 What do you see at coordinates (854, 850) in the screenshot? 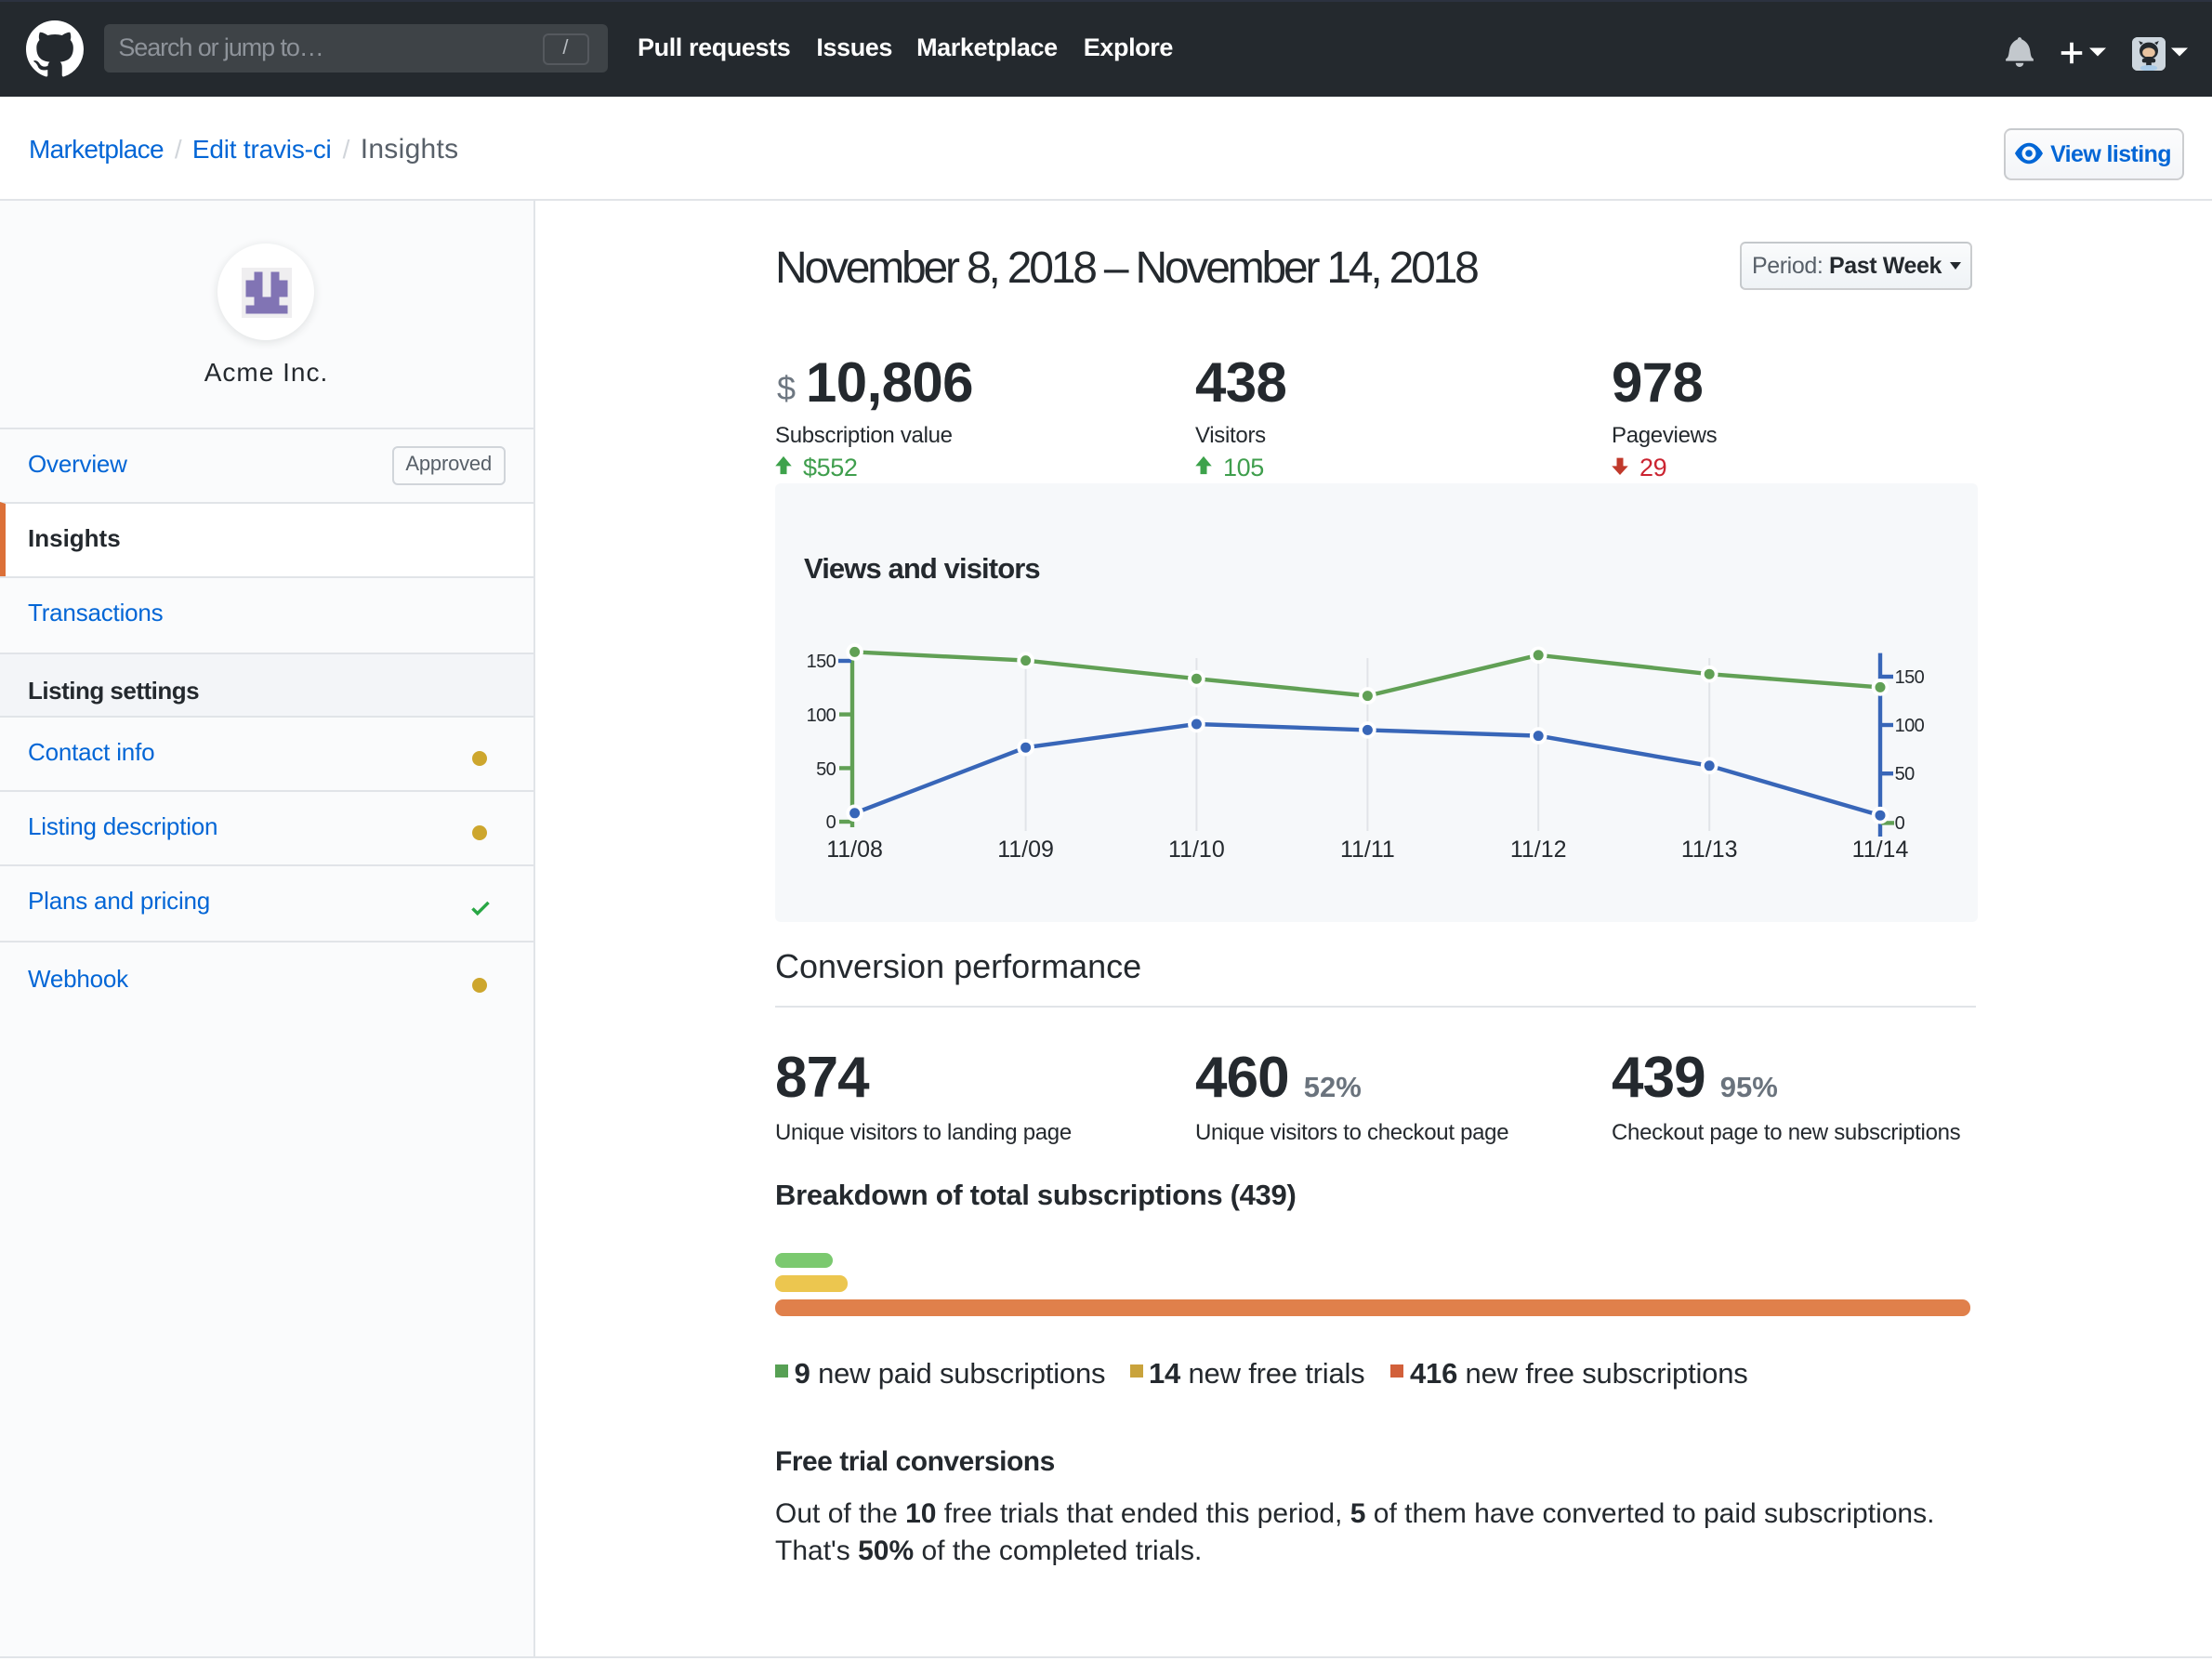
I see `svg-text: 11/08` at bounding box center [854, 850].